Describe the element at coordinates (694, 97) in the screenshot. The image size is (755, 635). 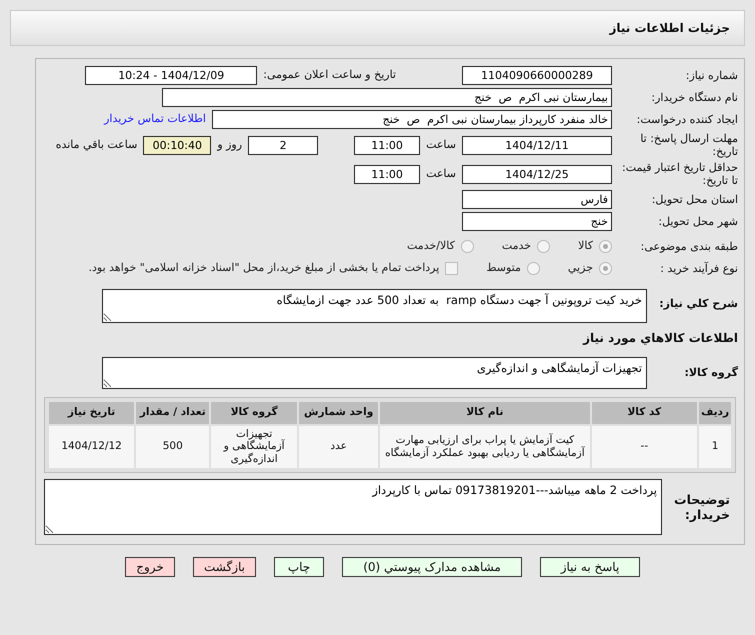
I see `field-label: نام دستگاه خریدار:` at that location.